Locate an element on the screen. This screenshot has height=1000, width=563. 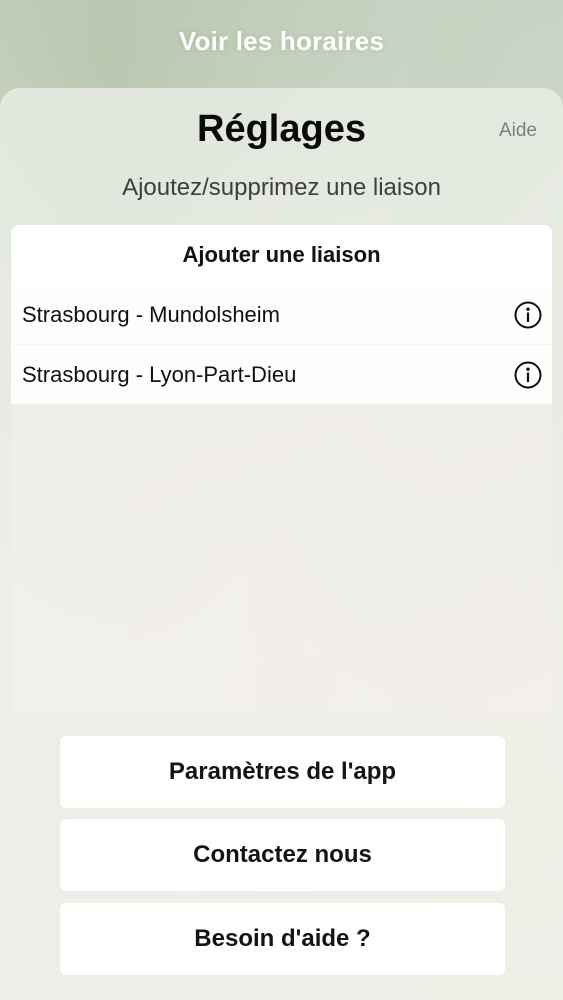
view-schedules-link: Voir les horaires is located at coordinates (281, 41).